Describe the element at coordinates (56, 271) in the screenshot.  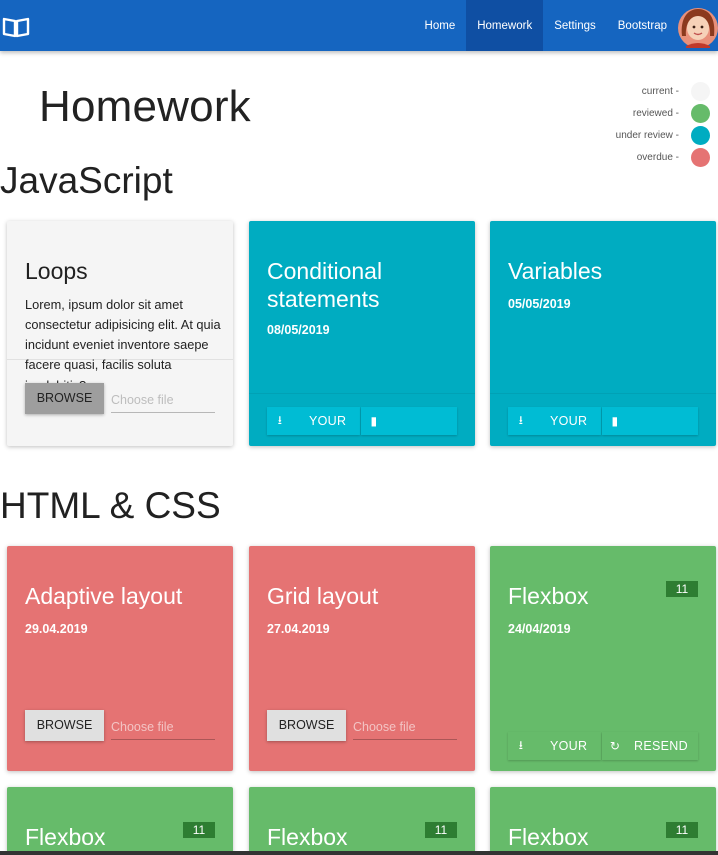
I see `card-title: Loops` at that location.